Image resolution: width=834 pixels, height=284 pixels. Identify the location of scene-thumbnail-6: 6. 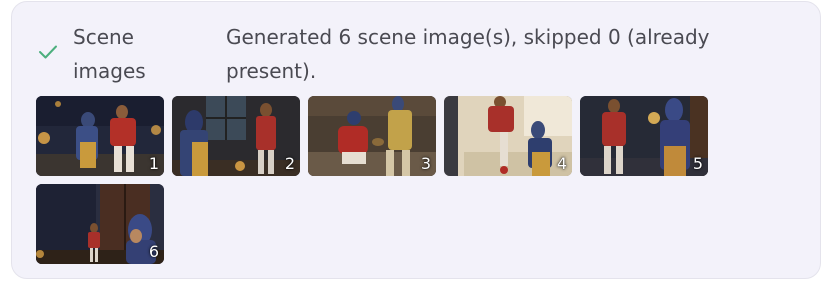
(100, 224).